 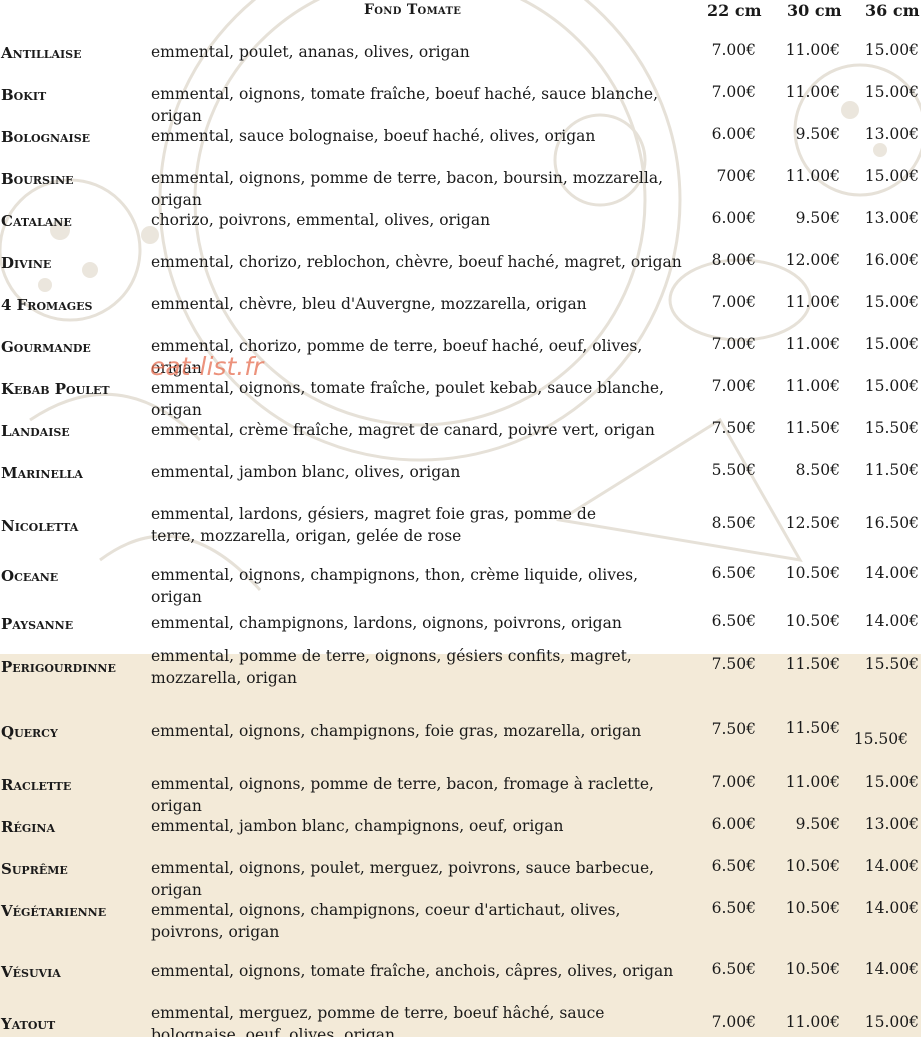 What do you see at coordinates (24, 95) in the screenshot?
I see `pizza-name: Bokit` at bounding box center [24, 95].